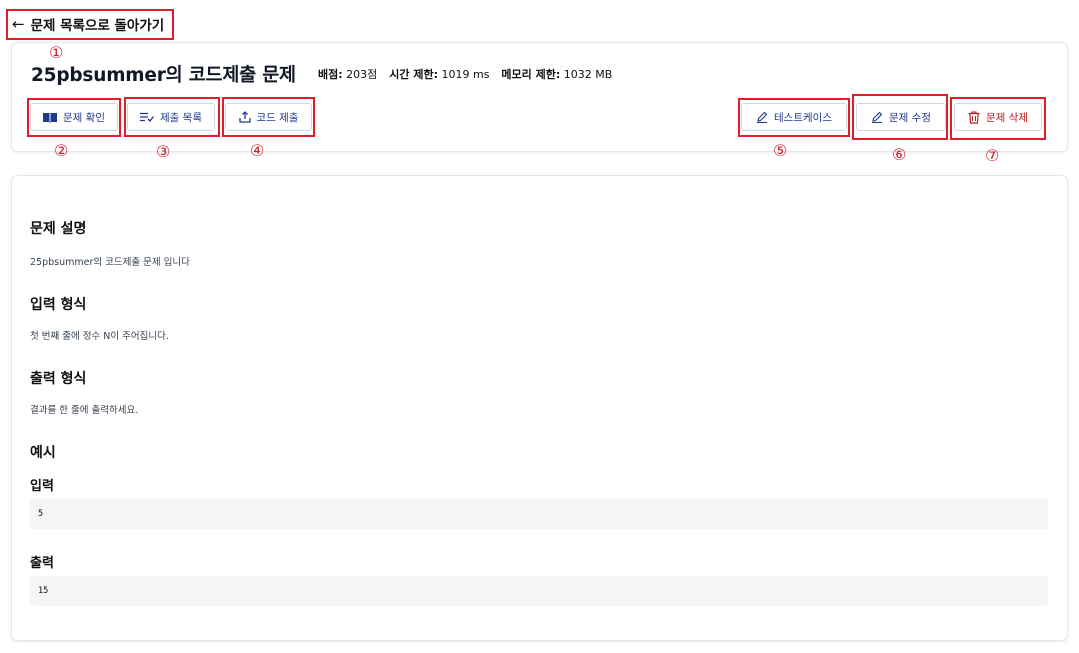 Image resolution: width=1079 pixels, height=653 pixels. I want to click on input-format-text: 첫 번째 줄에 정수 N이 주어집니다., so click(99, 336).